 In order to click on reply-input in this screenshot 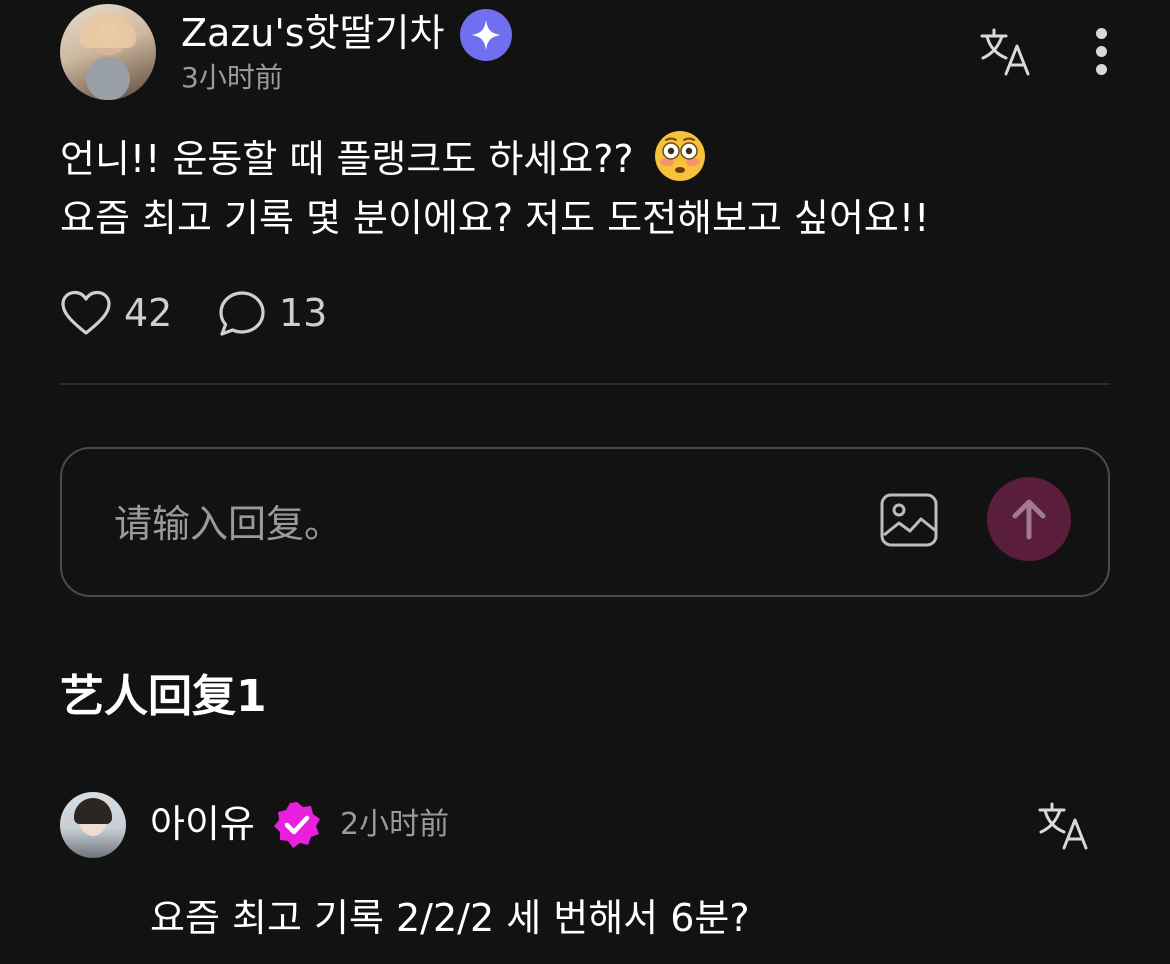, I will do `click(464, 524)`.